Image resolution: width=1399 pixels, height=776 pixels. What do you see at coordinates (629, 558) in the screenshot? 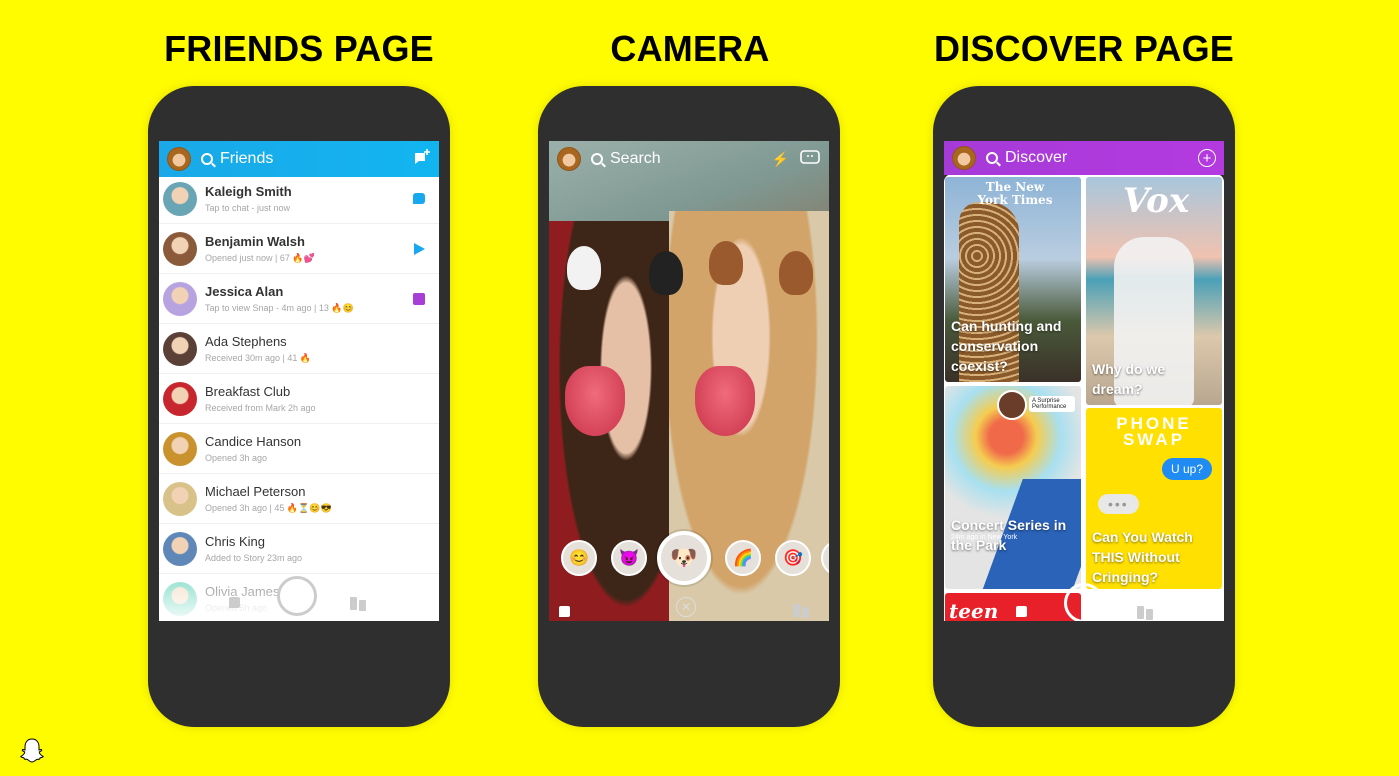
I see `lens-option: 😈` at bounding box center [629, 558].